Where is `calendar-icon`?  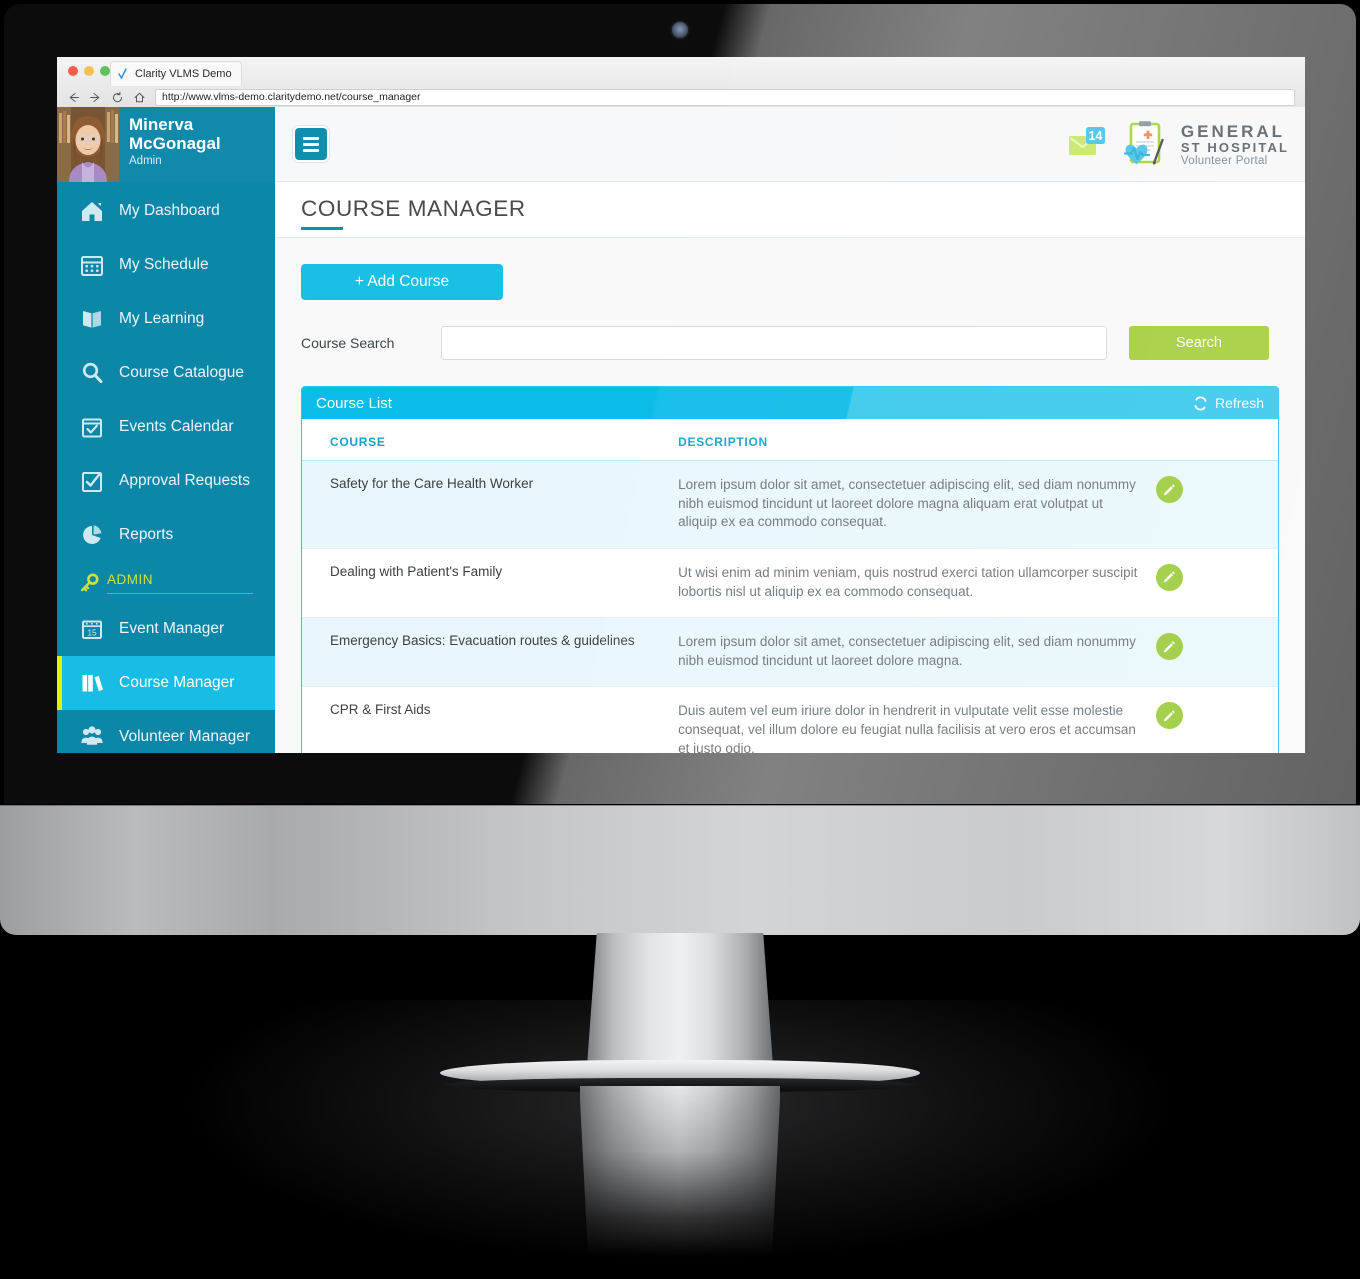 calendar-icon is located at coordinates (92, 266).